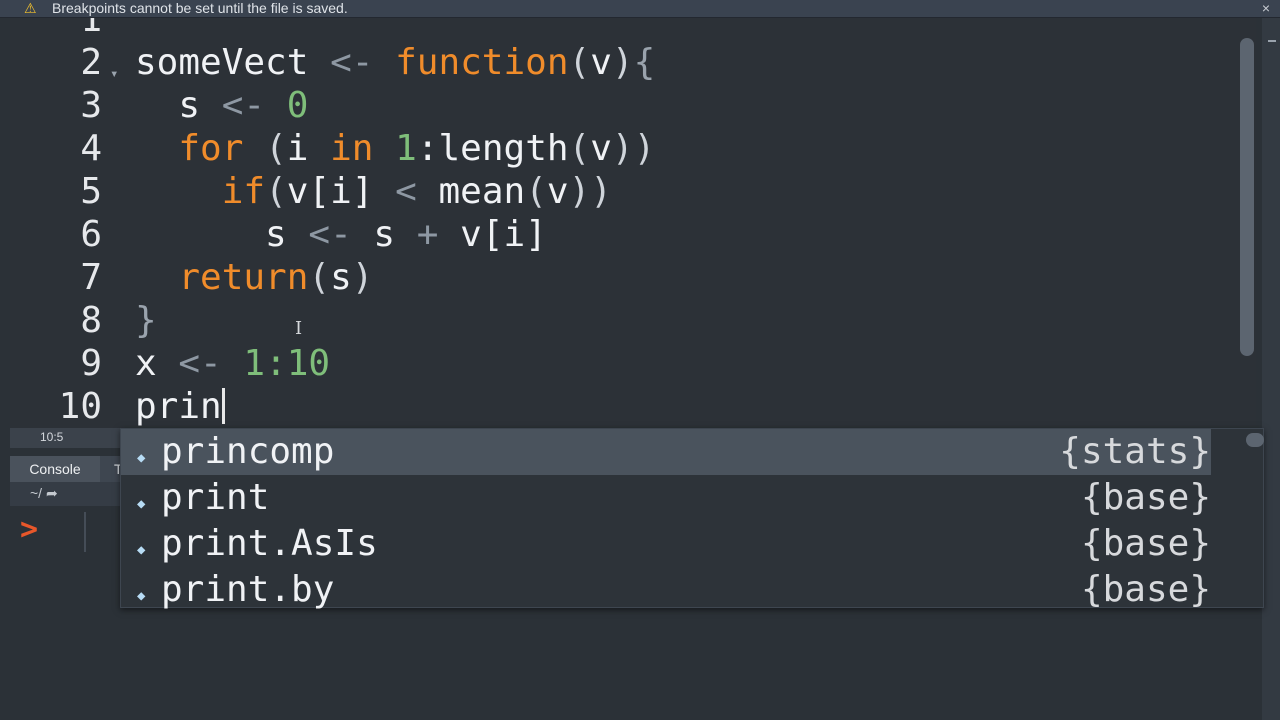 This screenshot has height=720, width=1280. What do you see at coordinates (233, 62) in the screenshot?
I see `code-token: someVect` at bounding box center [233, 62].